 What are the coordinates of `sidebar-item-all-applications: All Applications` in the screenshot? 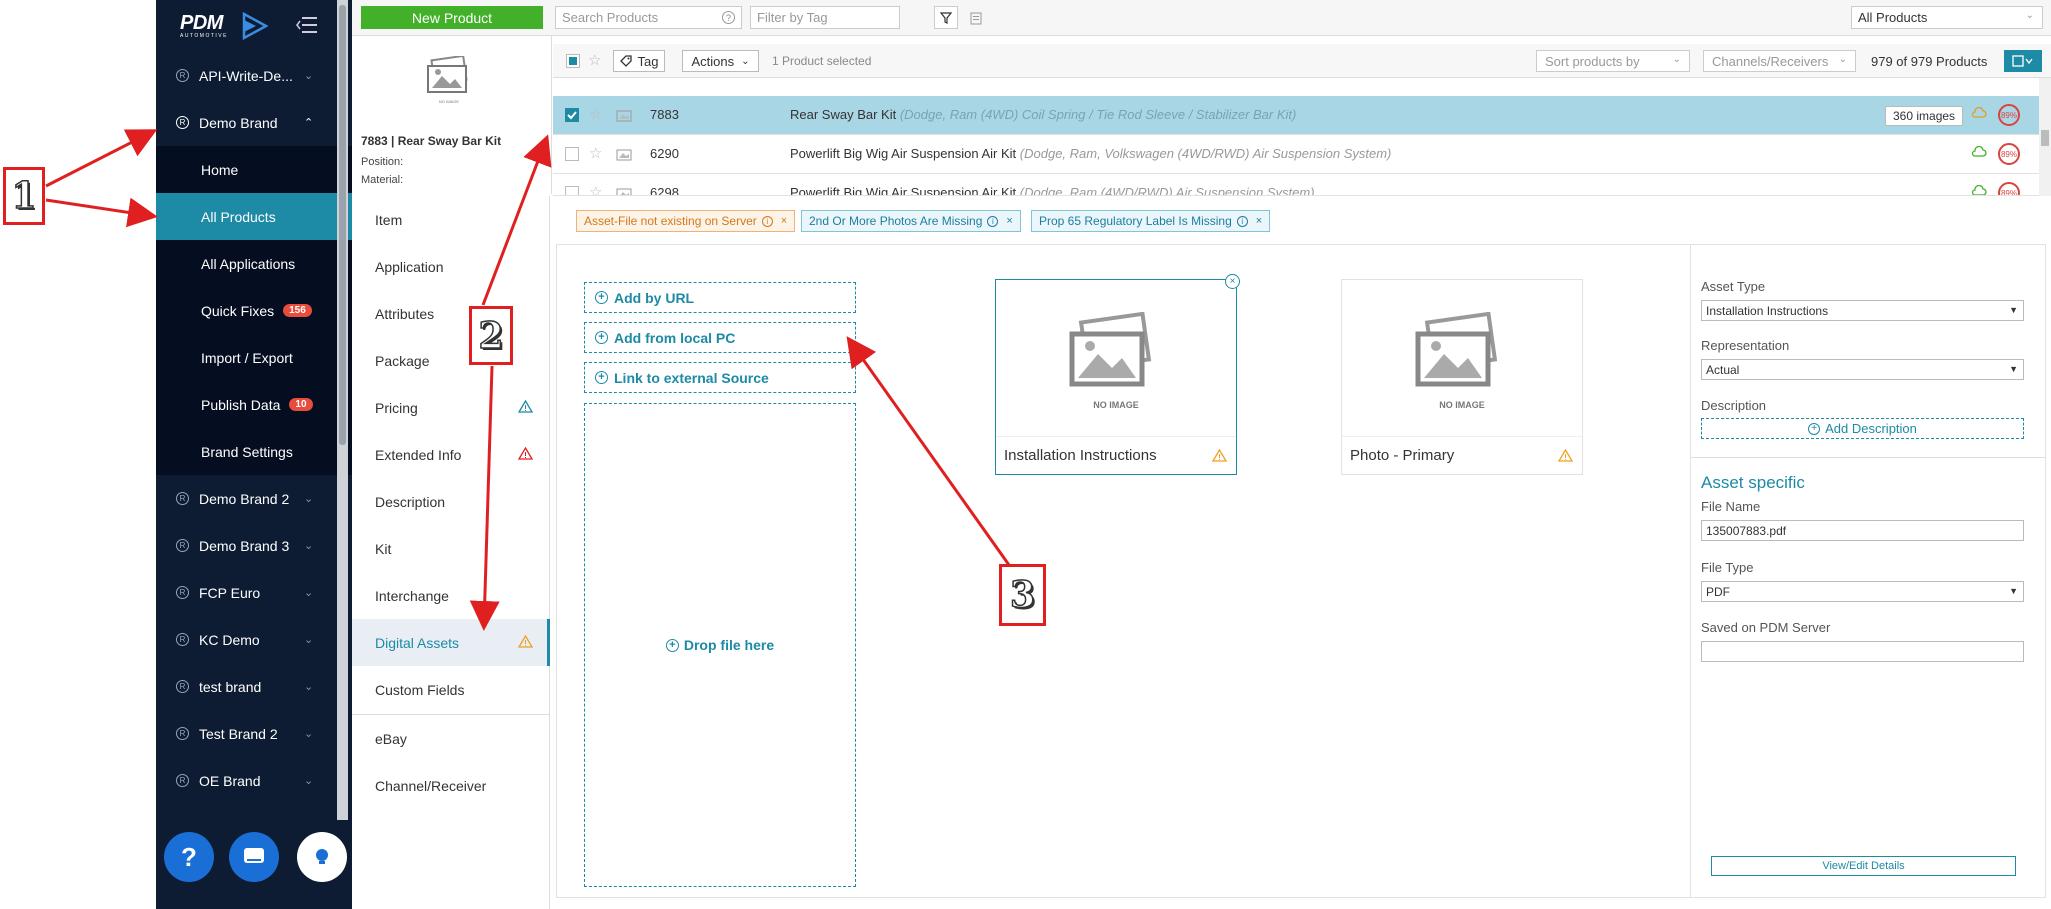 It's located at (254, 263).